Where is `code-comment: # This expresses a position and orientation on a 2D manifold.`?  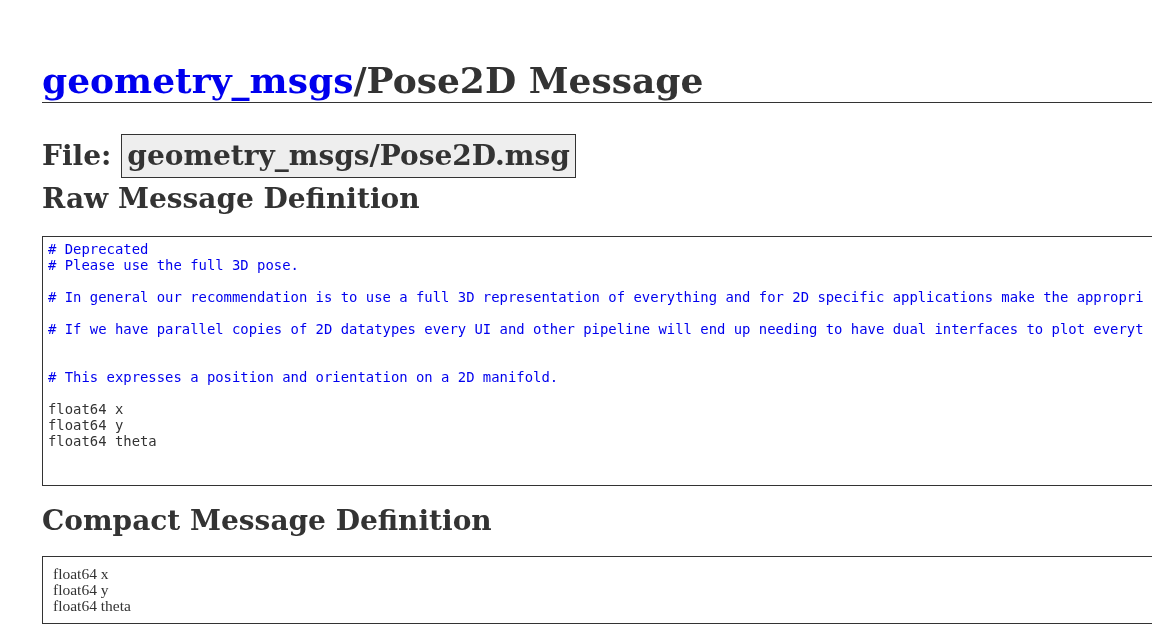
code-comment: # This expresses a position and orientation on a 2D manifold. is located at coordinates (304, 377).